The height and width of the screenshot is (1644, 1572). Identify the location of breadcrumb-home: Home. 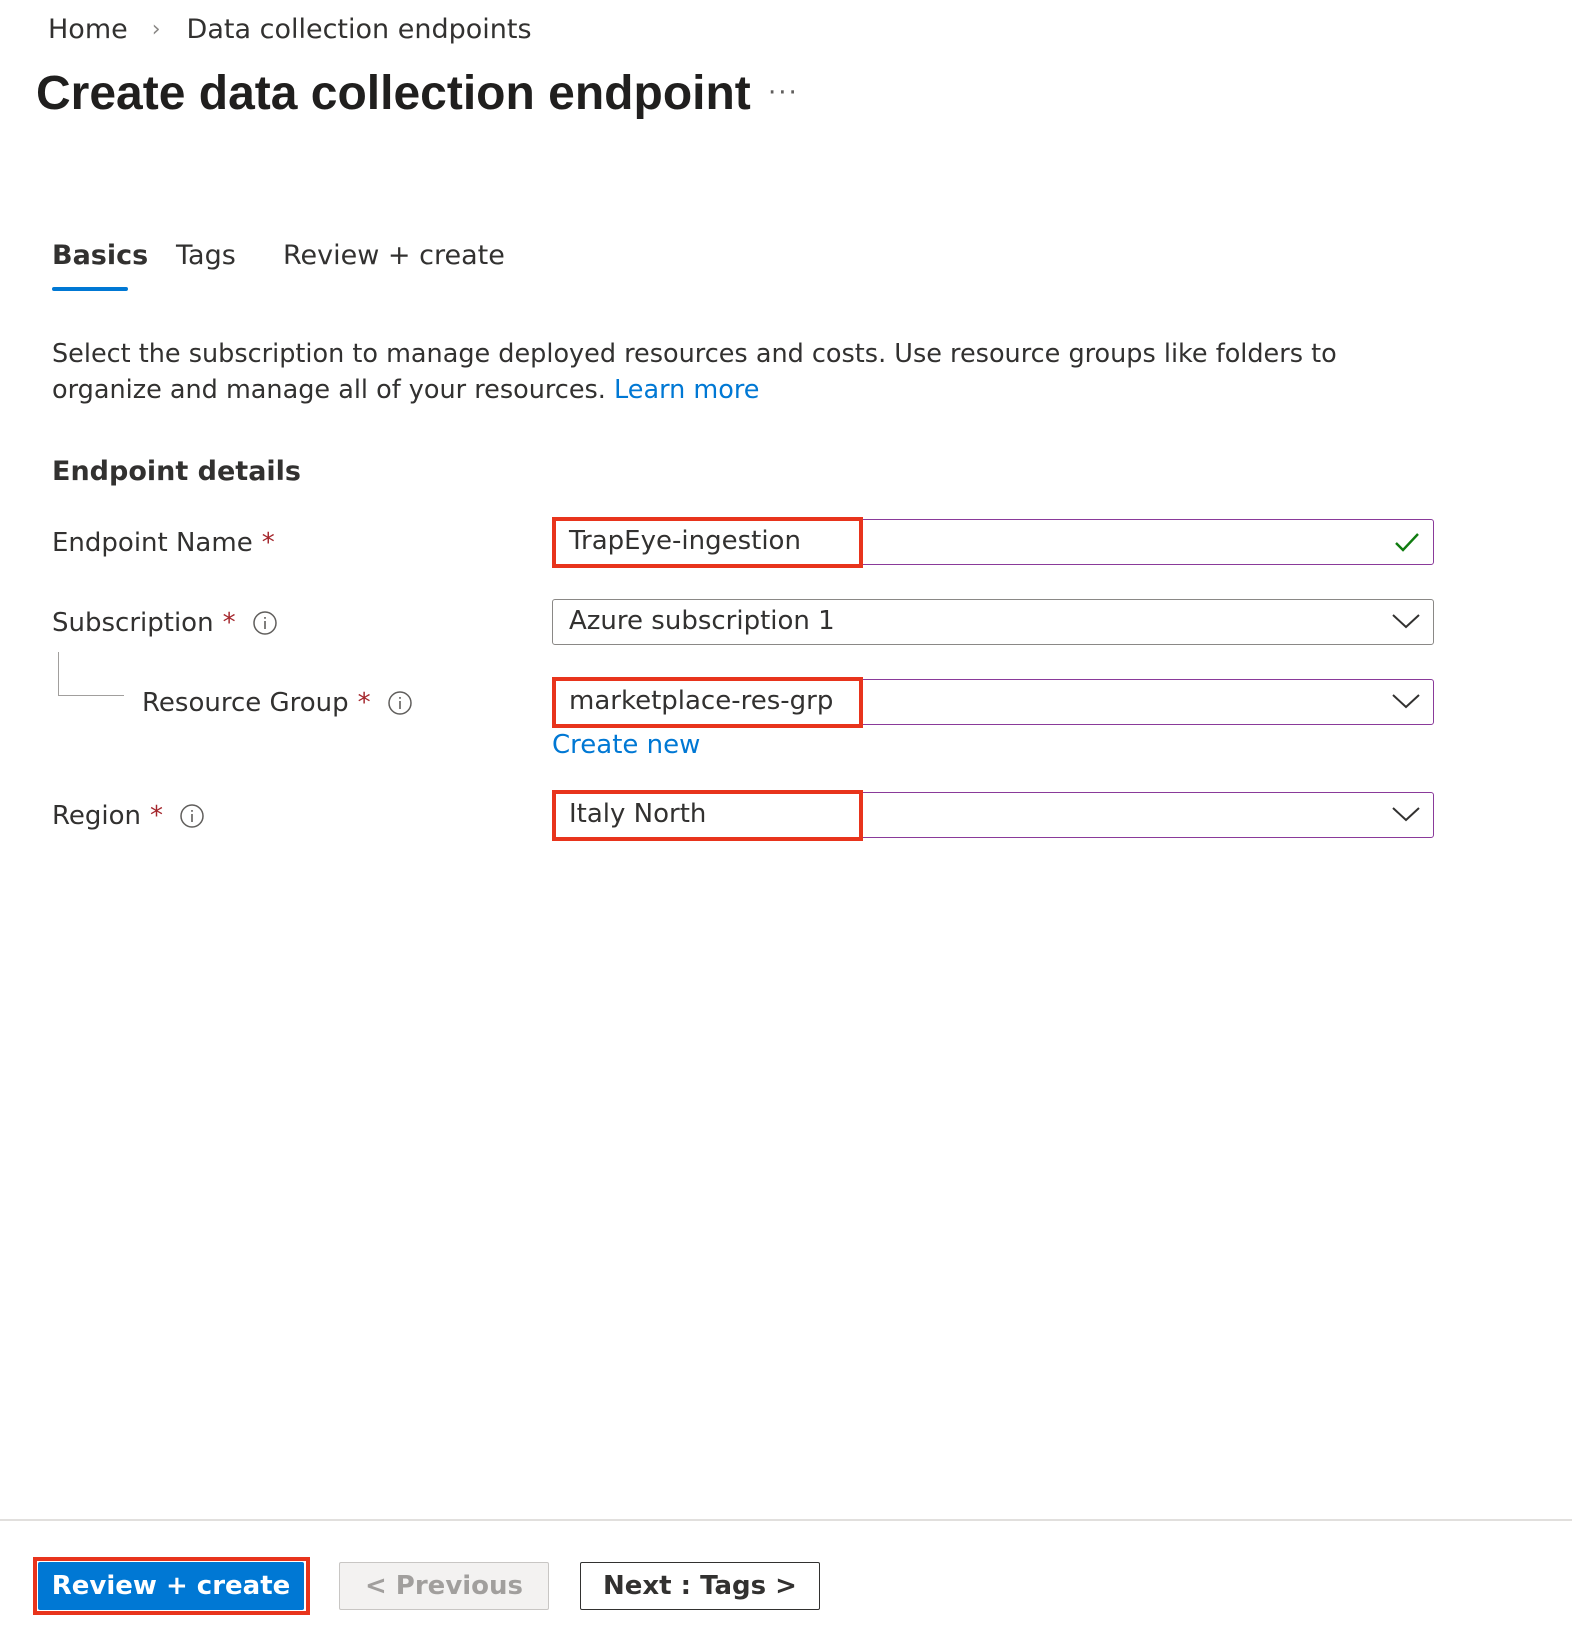
(88, 29).